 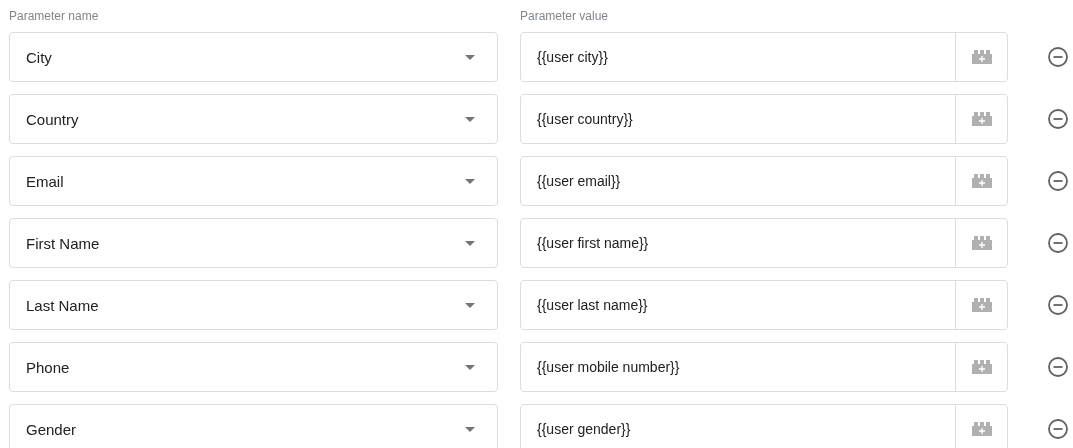 What do you see at coordinates (253, 305) in the screenshot?
I see `parameter-name-dropdown: Last Name` at bounding box center [253, 305].